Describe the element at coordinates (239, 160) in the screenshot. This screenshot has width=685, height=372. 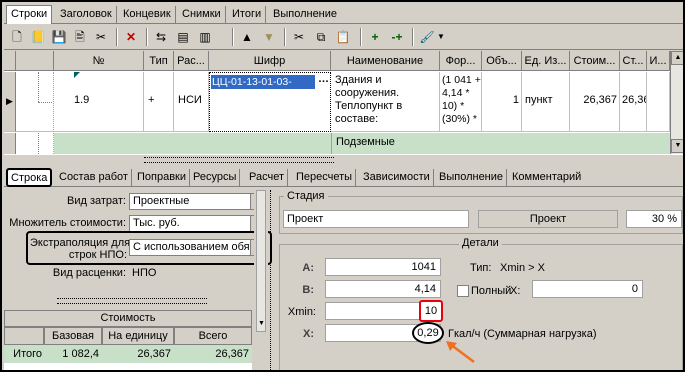
I see `splitter-grip` at that location.